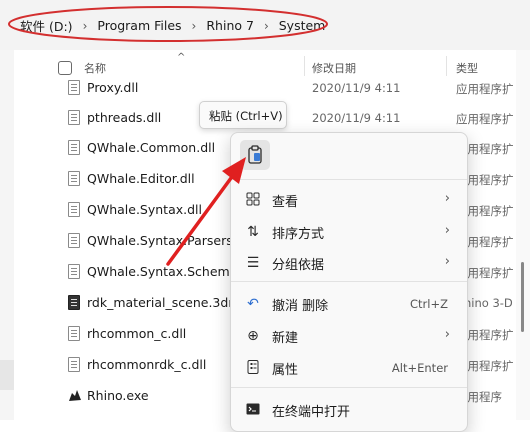 The width and height of the screenshot is (530, 432). I want to click on file-name: Proxy.dll, so click(113, 87).